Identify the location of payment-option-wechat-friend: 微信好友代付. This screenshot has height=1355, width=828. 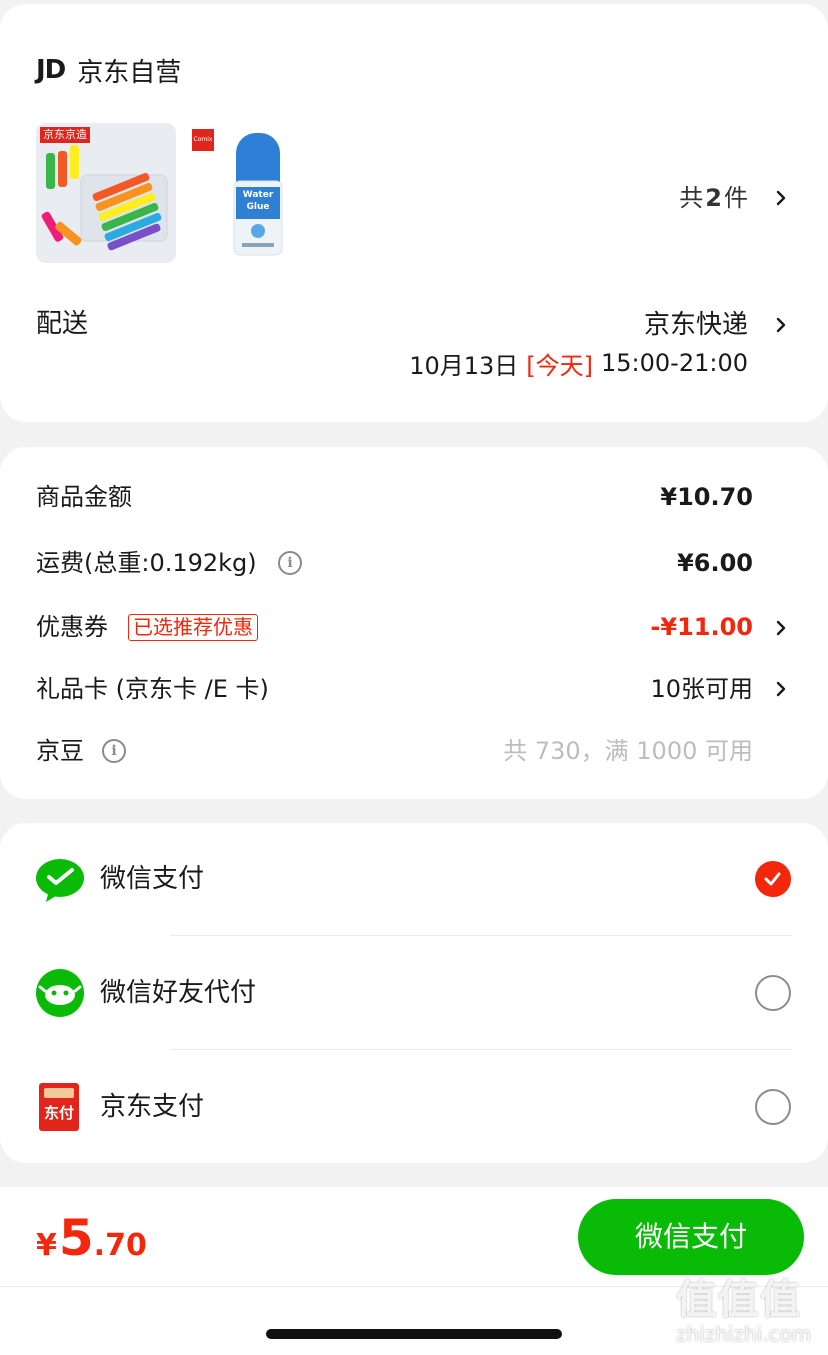
(414, 992).